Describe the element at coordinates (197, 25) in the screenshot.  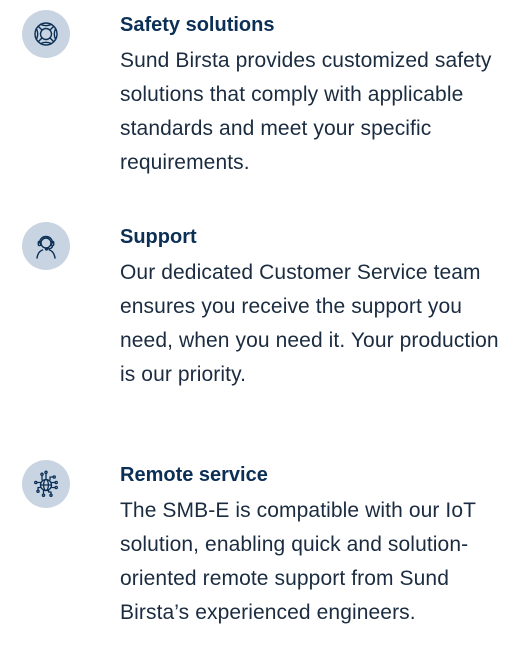
I see `feature-title: Safety solutions` at that location.